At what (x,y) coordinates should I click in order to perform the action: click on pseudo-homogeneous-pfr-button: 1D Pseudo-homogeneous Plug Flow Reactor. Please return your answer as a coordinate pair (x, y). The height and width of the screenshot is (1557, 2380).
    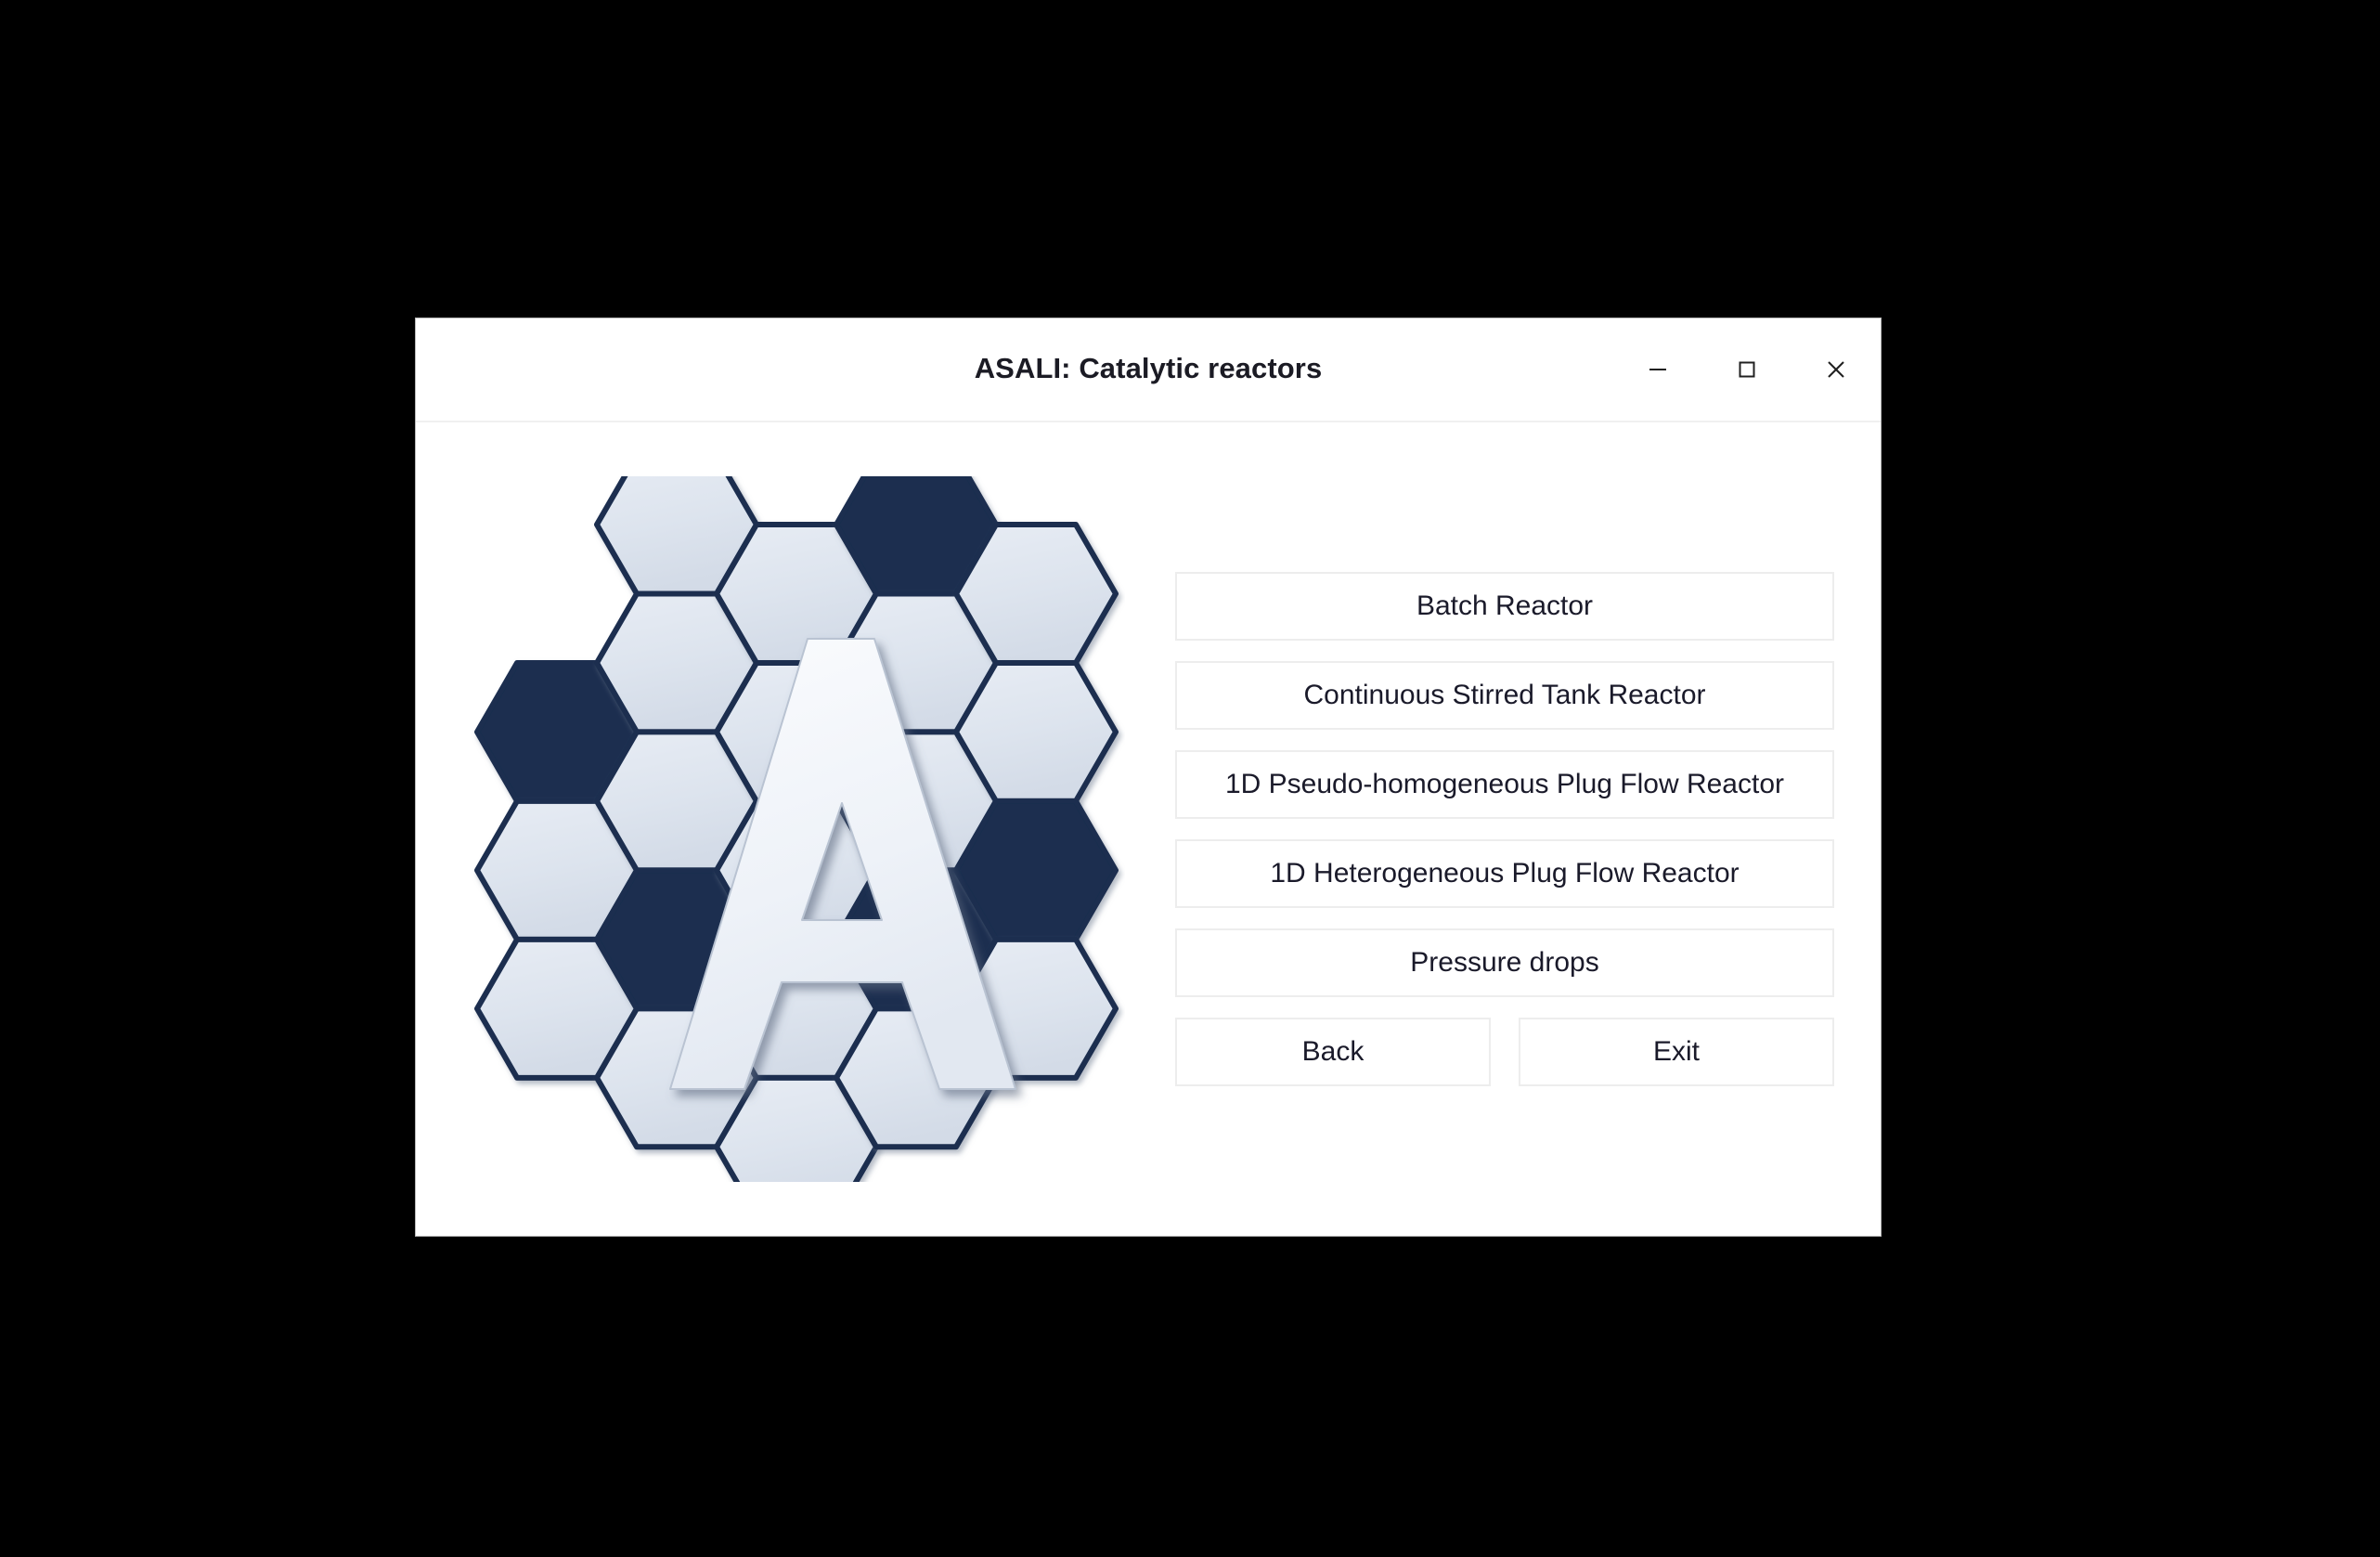
    Looking at the image, I should click on (1504, 784).